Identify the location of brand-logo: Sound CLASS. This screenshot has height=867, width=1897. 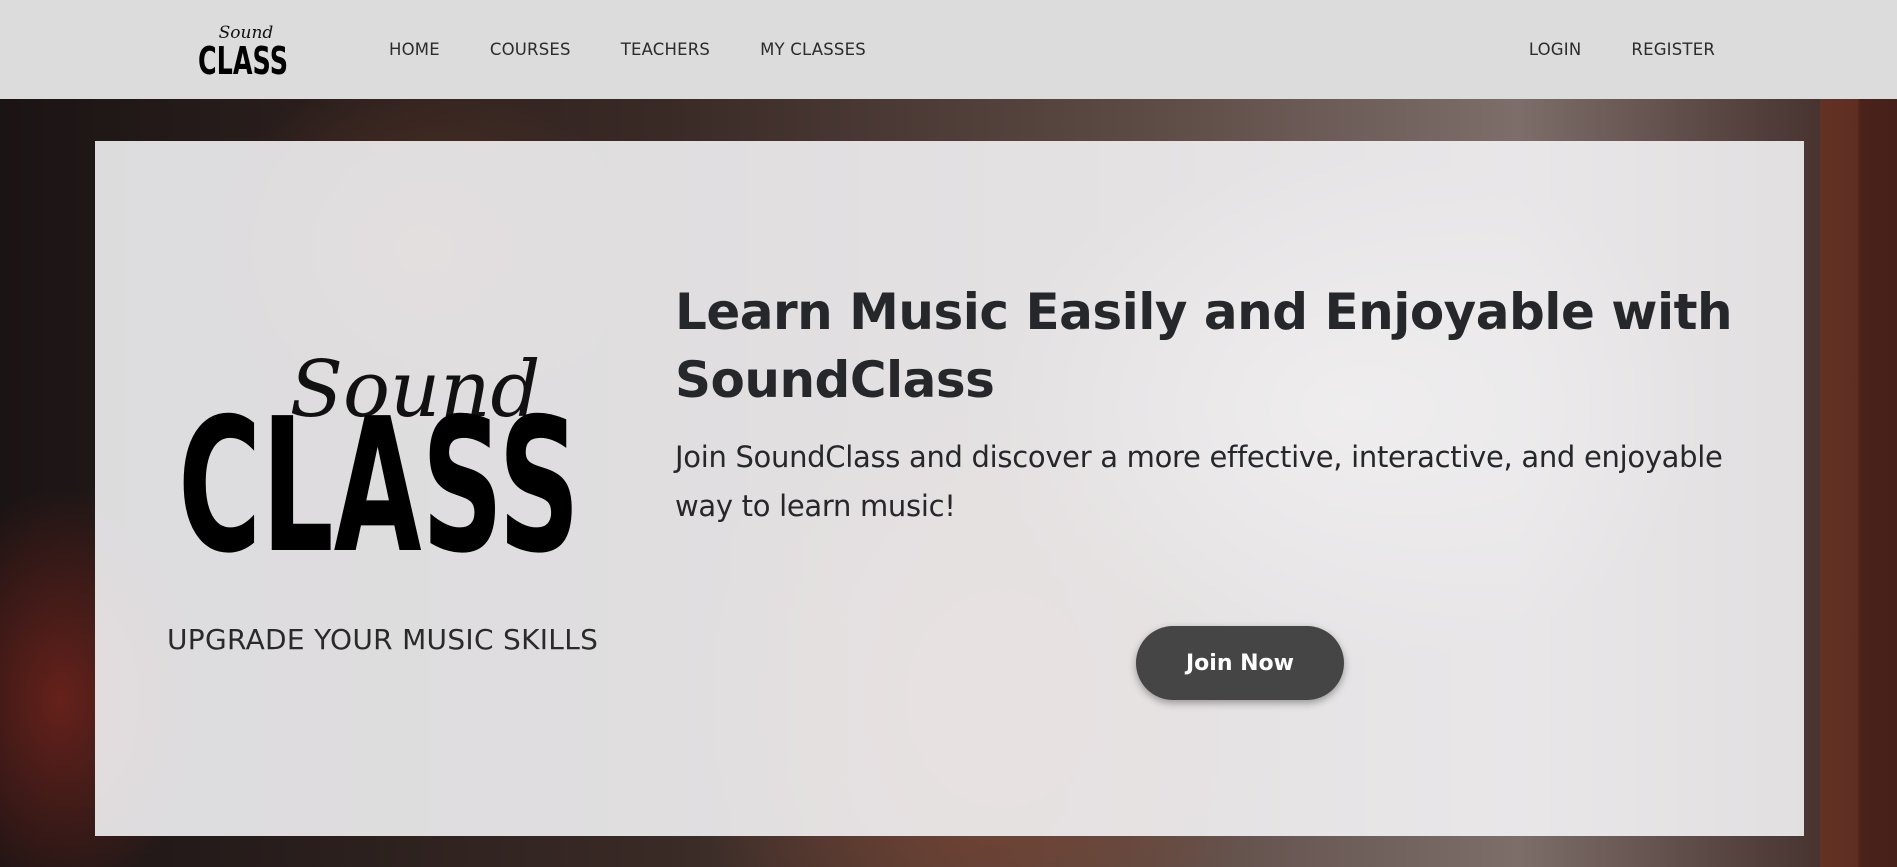
(379, 431).